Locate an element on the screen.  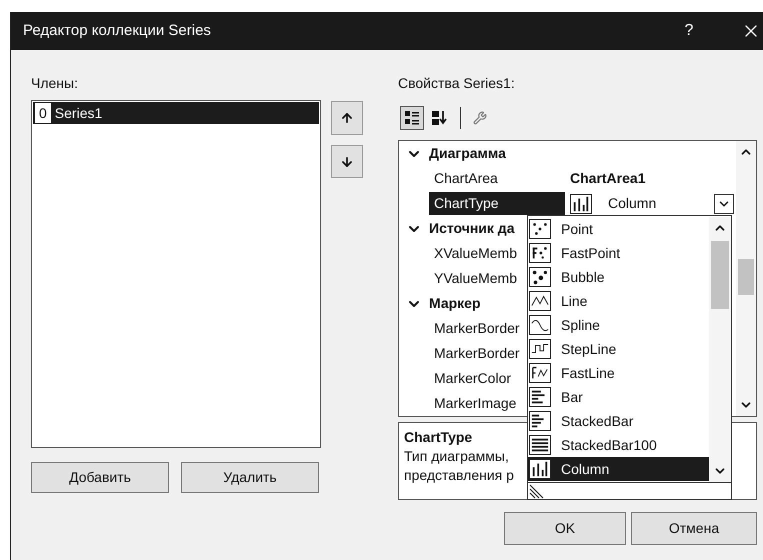
category-name: Маркер is located at coordinates (455, 303).